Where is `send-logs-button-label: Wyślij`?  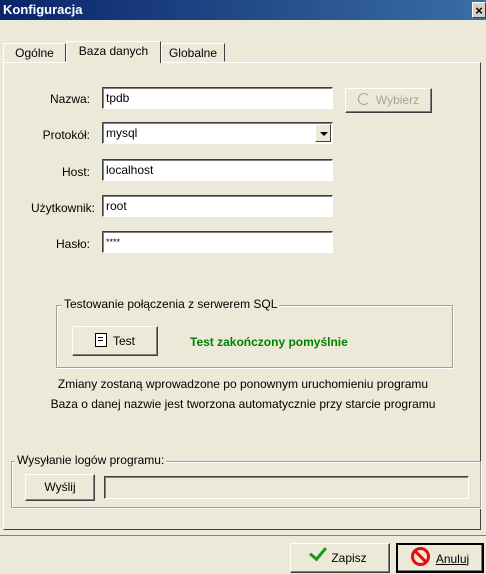
send-logs-button-label: Wyślij is located at coordinates (60, 487).